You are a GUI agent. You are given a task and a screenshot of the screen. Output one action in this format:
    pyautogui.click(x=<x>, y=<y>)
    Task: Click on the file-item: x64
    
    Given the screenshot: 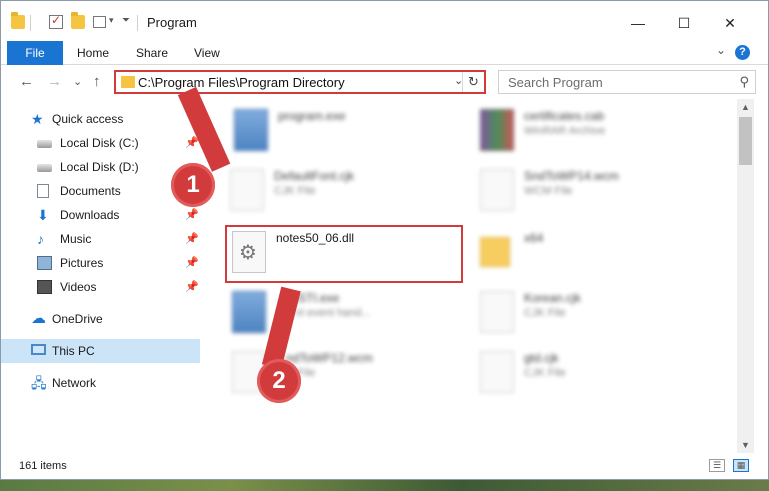 What is the action you would take?
    pyautogui.click(x=596, y=253)
    